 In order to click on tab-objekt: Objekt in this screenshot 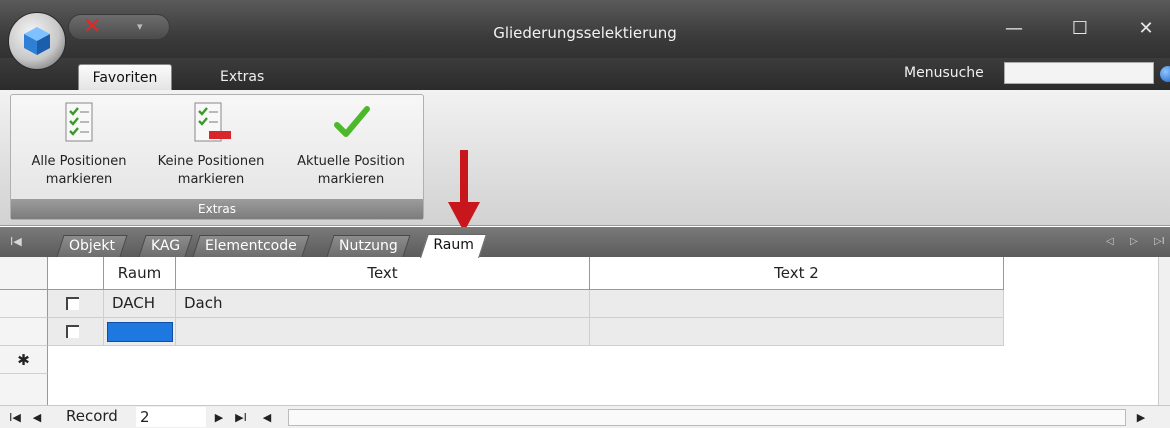, I will do `click(92, 246)`.